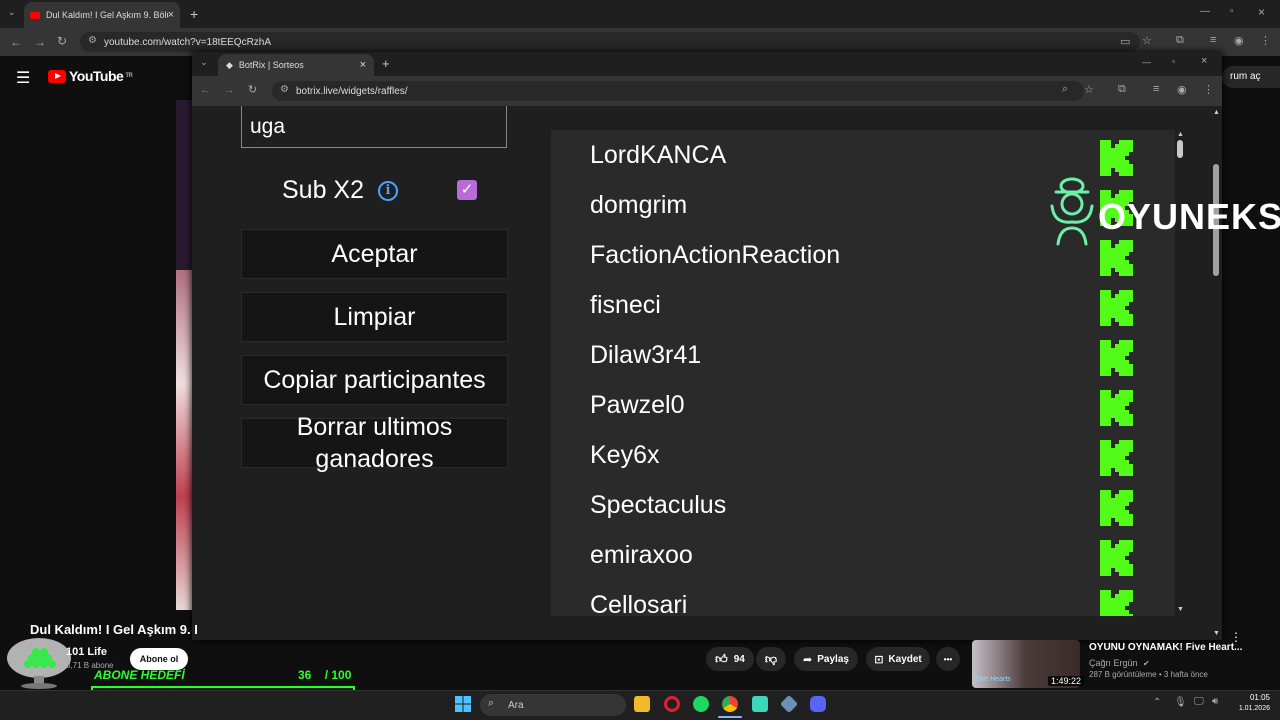  I want to click on oyuneks-mascot-icon, so click(1072, 211).